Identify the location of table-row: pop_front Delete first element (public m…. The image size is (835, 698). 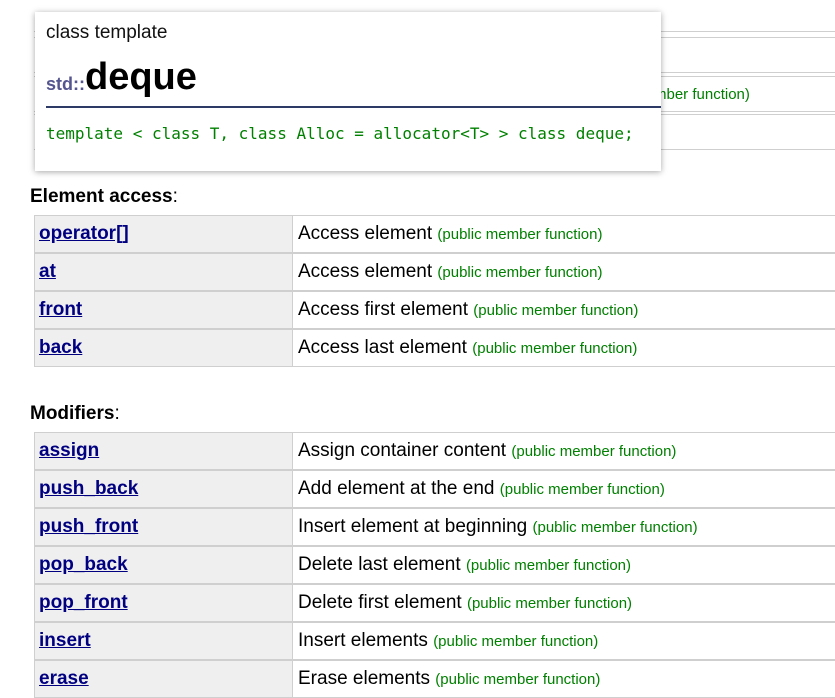
(435, 603).